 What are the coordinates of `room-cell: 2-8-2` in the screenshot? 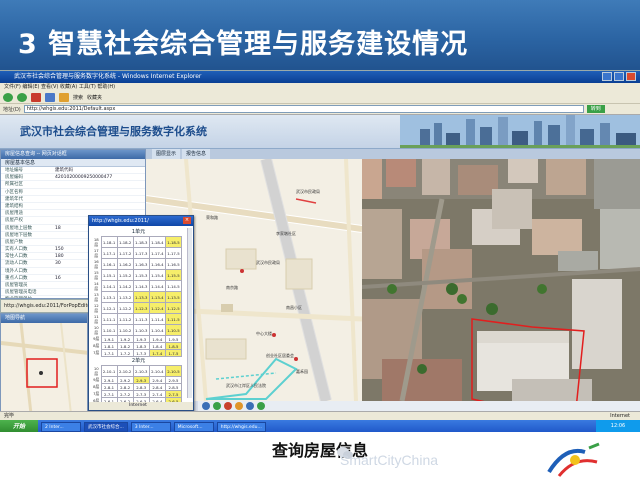 It's located at (125, 387).